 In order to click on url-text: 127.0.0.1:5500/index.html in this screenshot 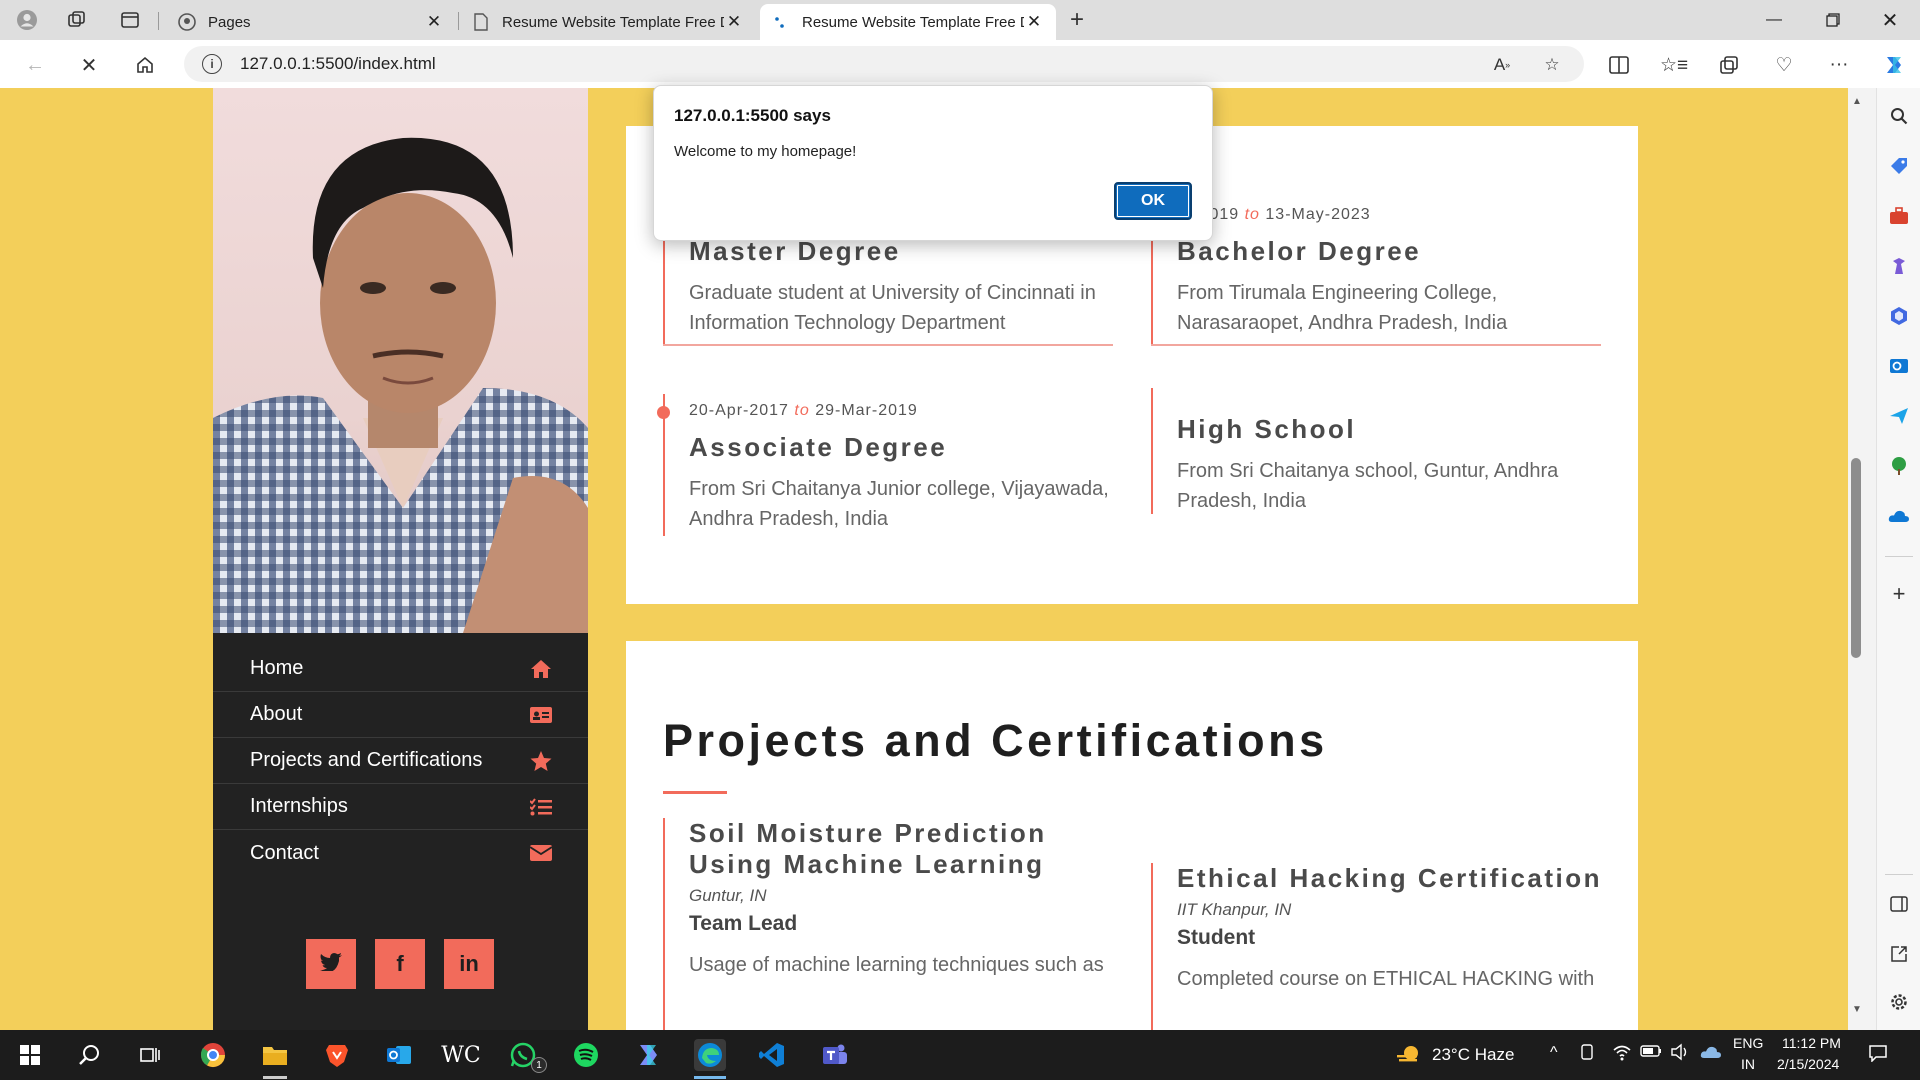, I will do `click(338, 63)`.